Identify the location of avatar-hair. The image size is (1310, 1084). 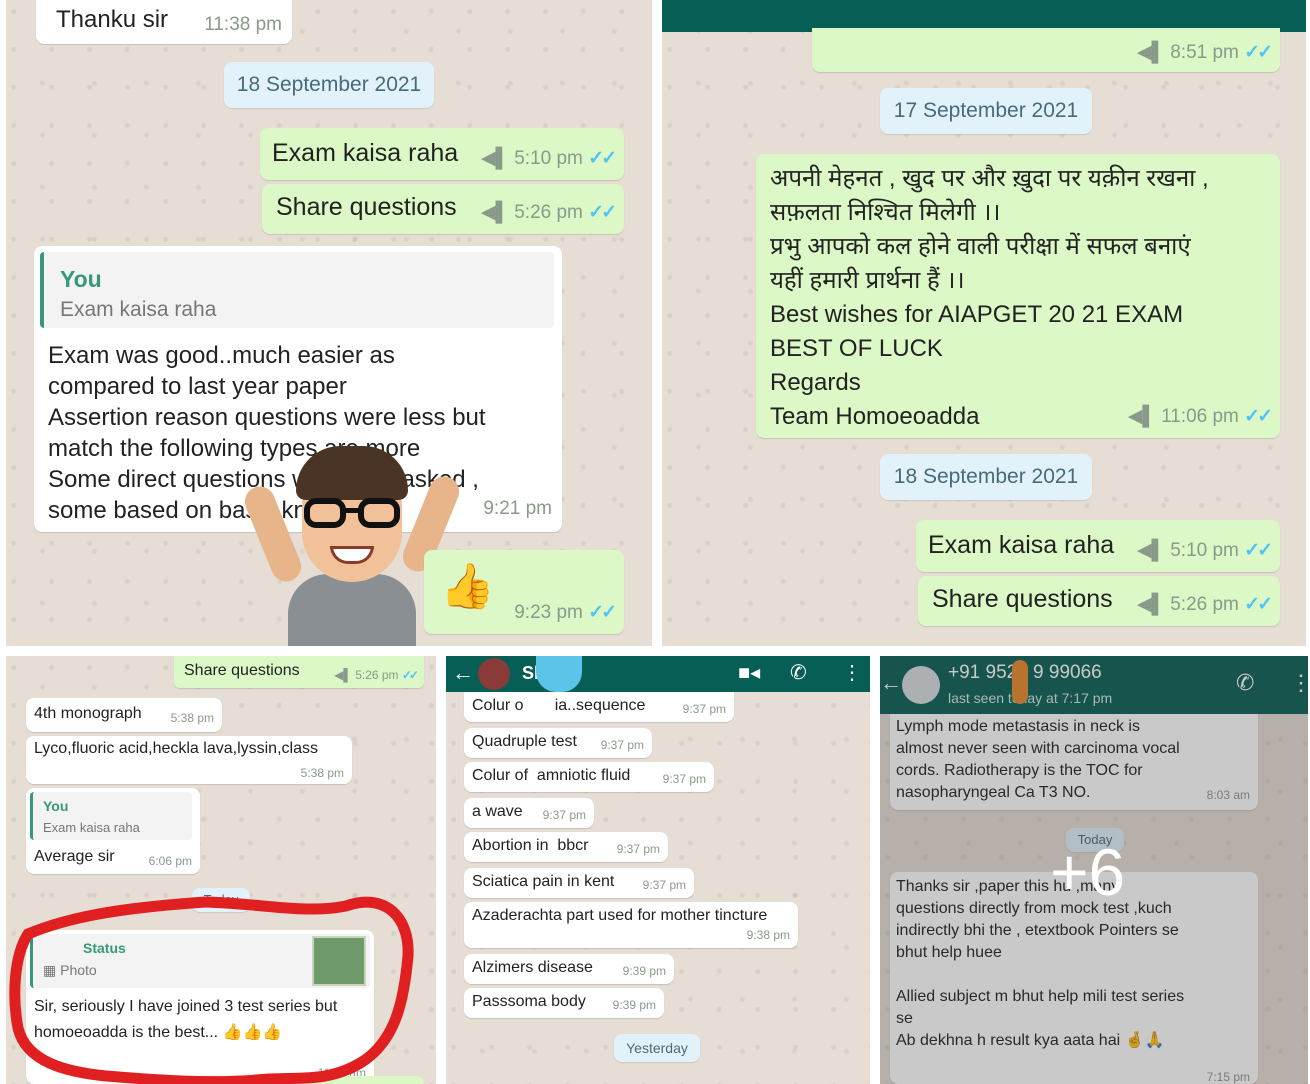
(352, 473).